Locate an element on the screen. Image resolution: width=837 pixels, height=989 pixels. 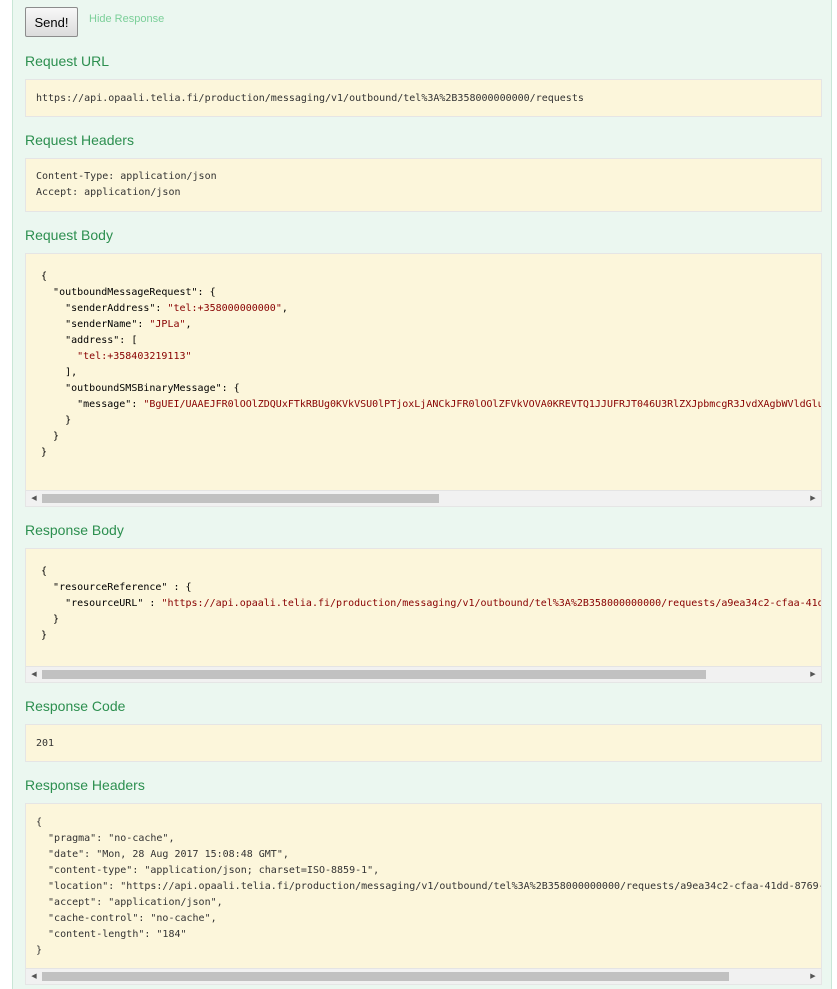
response-body-scrollbar: ◀ ▶ is located at coordinates (423, 674).